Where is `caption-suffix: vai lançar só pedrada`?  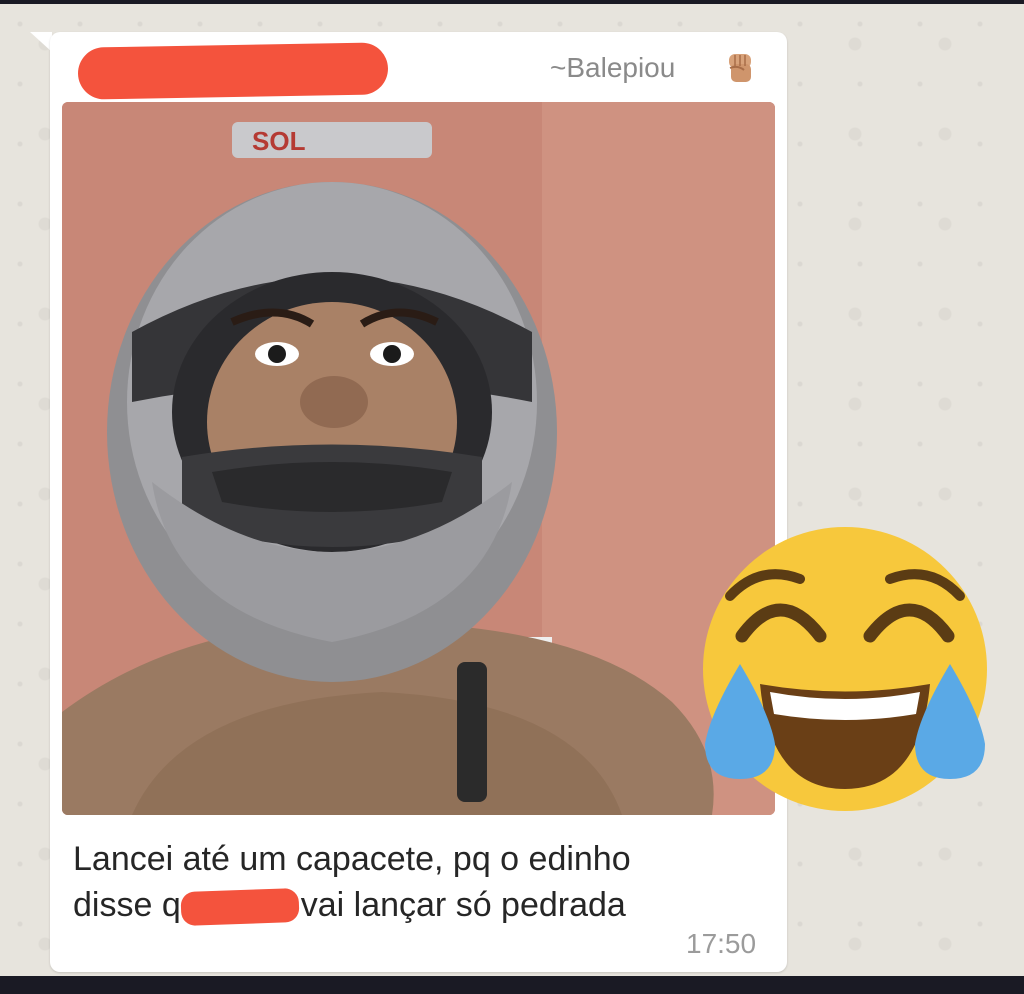
caption-suffix: vai lançar só pedrada is located at coordinates (463, 905).